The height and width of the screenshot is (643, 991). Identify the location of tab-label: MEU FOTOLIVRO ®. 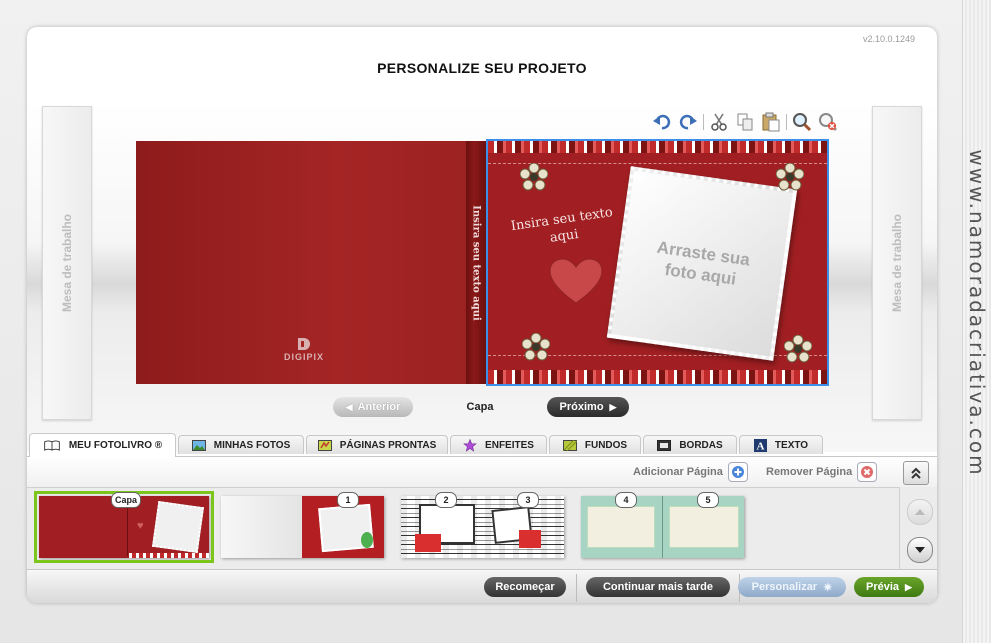
(115, 445).